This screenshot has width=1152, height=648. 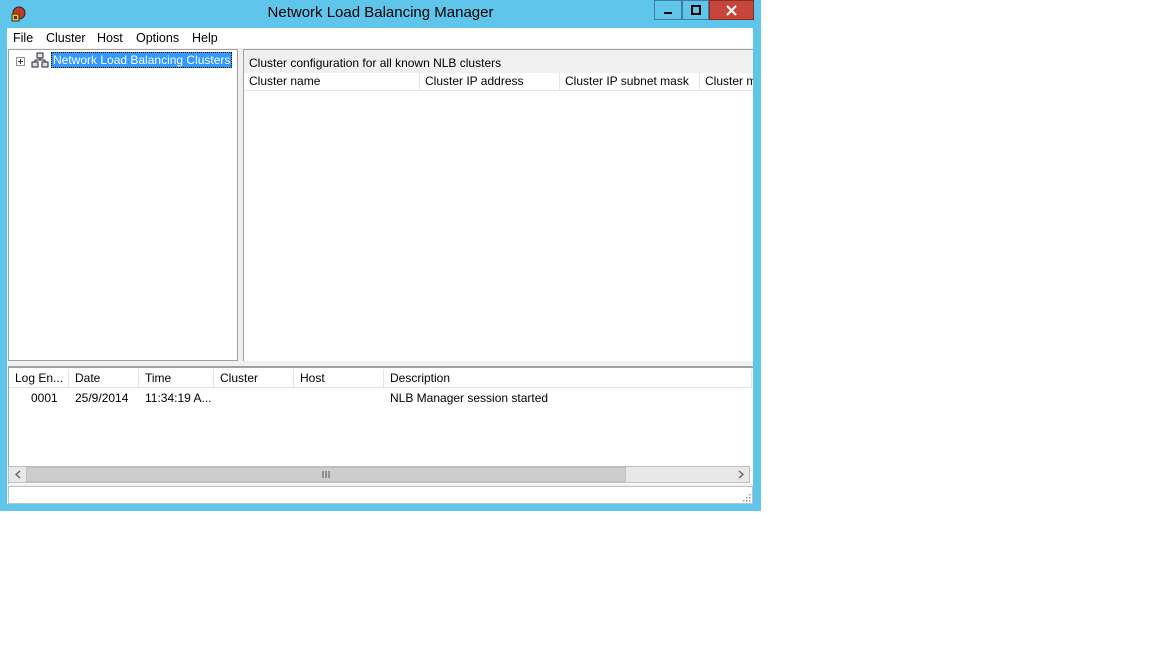 I want to click on log-horizontal-scrollbar, so click(x=379, y=474).